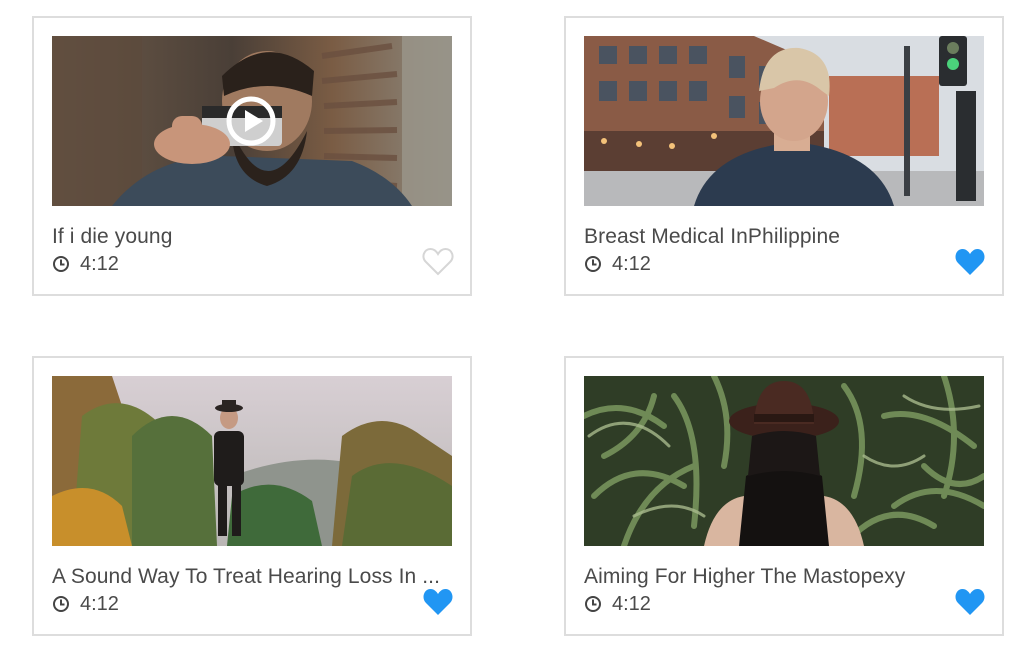  I want to click on play-button, so click(251, 121).